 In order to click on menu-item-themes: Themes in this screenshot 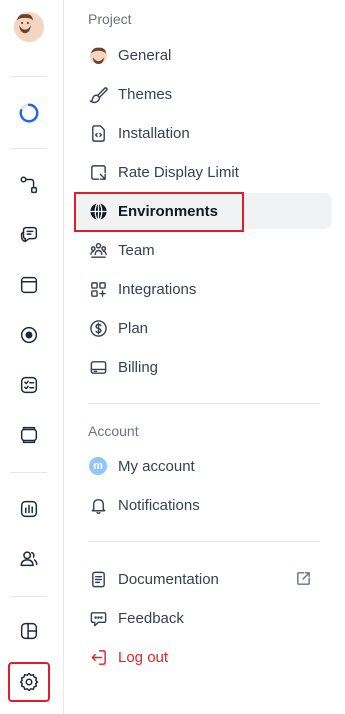, I will do `click(203, 94)`.